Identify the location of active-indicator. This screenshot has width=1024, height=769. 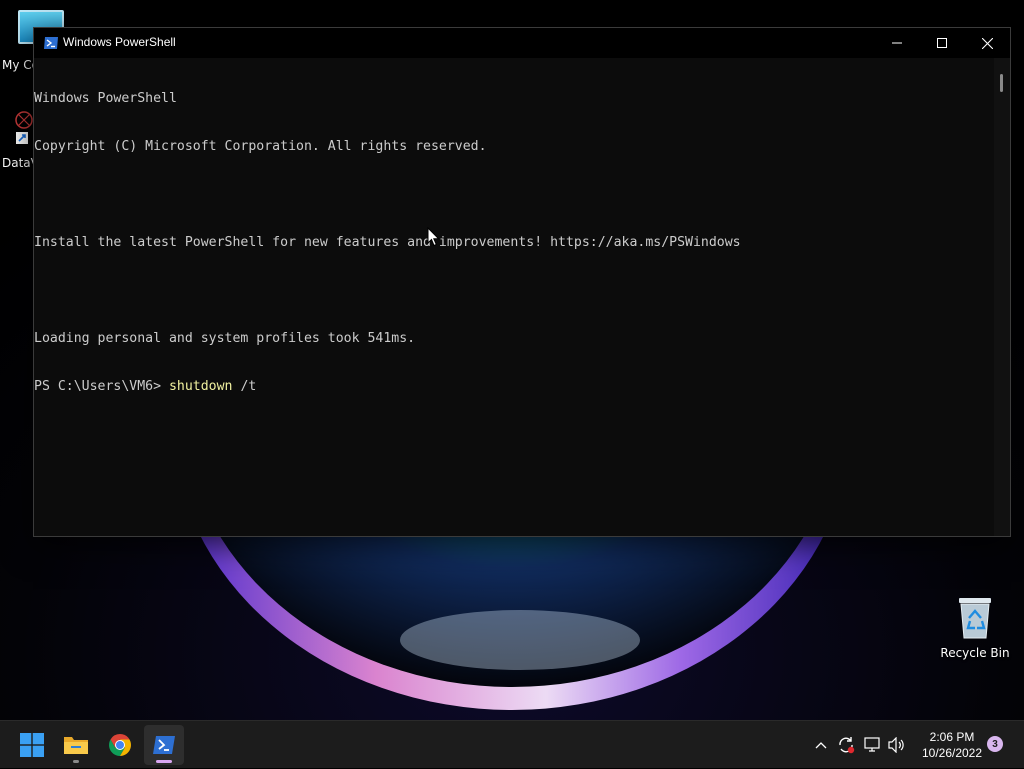
(164, 761).